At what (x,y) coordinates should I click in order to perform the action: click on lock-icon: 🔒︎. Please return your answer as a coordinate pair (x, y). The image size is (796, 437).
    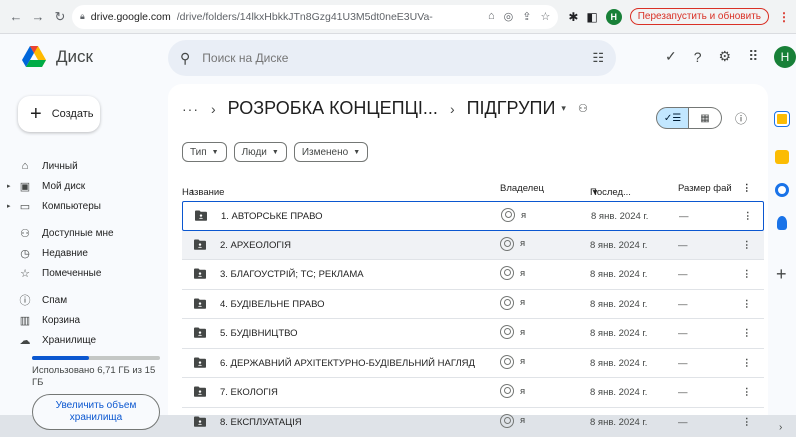
    Looking at the image, I should click on (82, 16).